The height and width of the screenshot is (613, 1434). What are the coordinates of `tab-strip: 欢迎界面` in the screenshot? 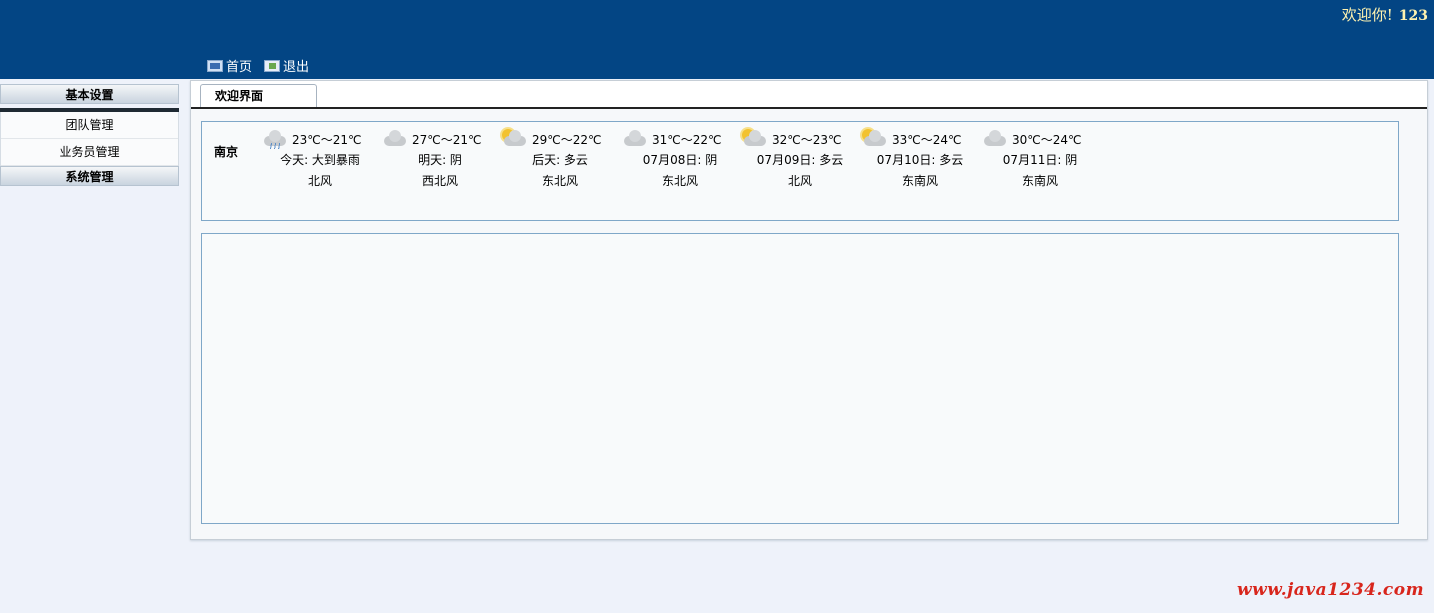 It's located at (809, 95).